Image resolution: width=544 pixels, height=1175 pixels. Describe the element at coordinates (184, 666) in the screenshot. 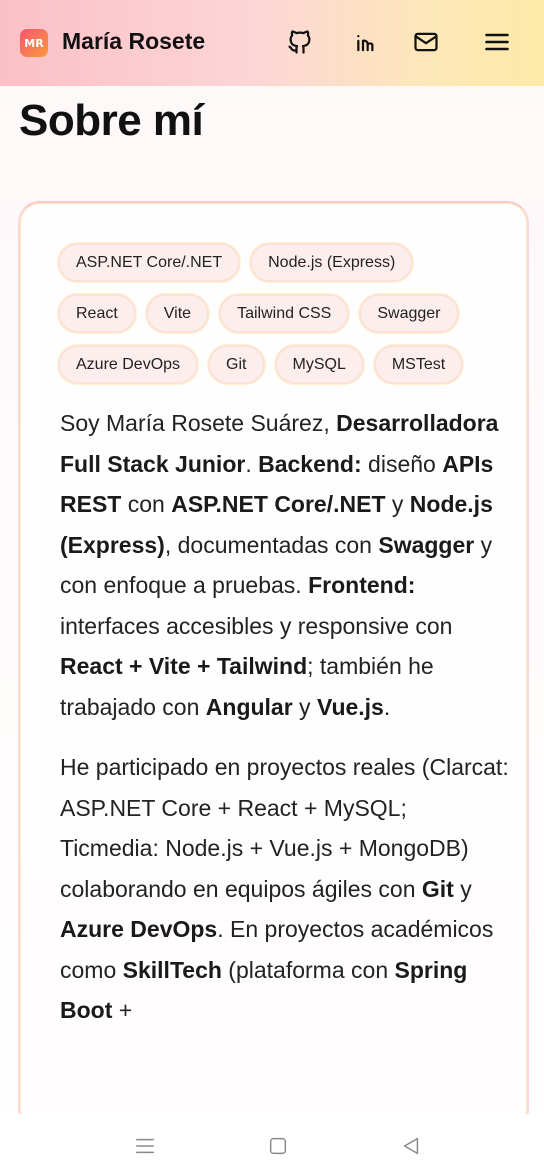

I see `bio-highlight: React + Vite + Tailwind` at that location.